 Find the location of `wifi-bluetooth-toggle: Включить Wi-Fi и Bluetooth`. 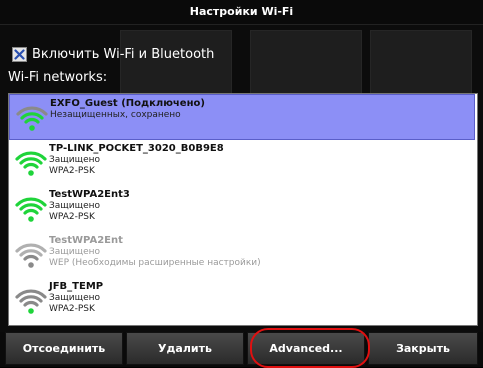

wifi-bluetooth-toggle: Включить Wi-Fi и Bluetooth is located at coordinates (113, 54).